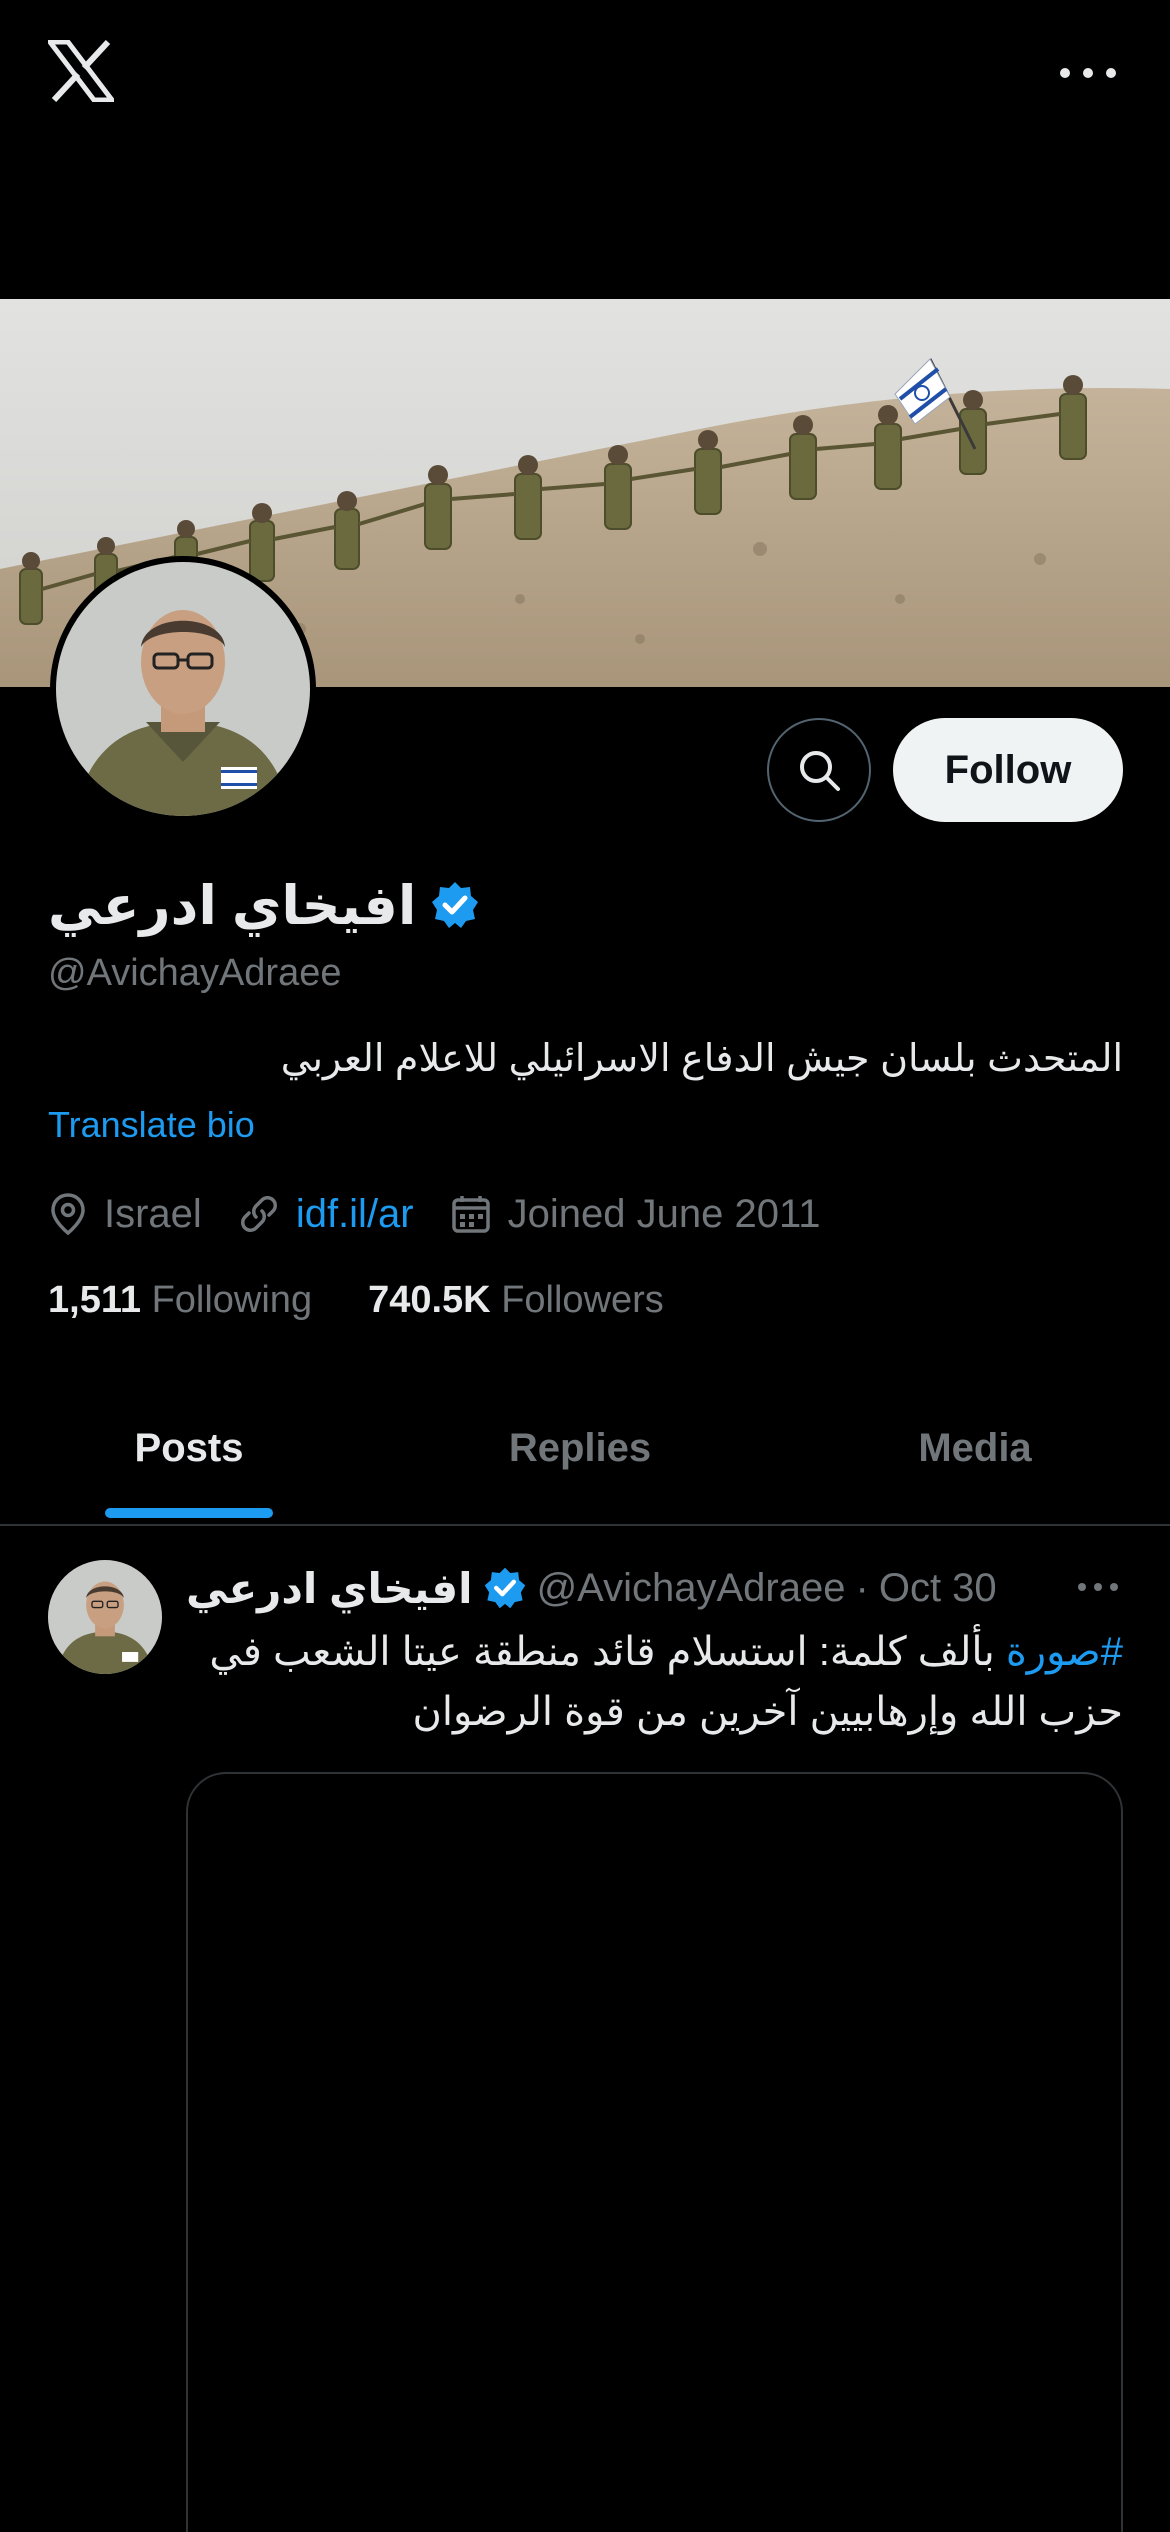 The height and width of the screenshot is (2532, 1170). Describe the element at coordinates (189, 1513) in the screenshot. I see `active-tab-indicator` at that location.